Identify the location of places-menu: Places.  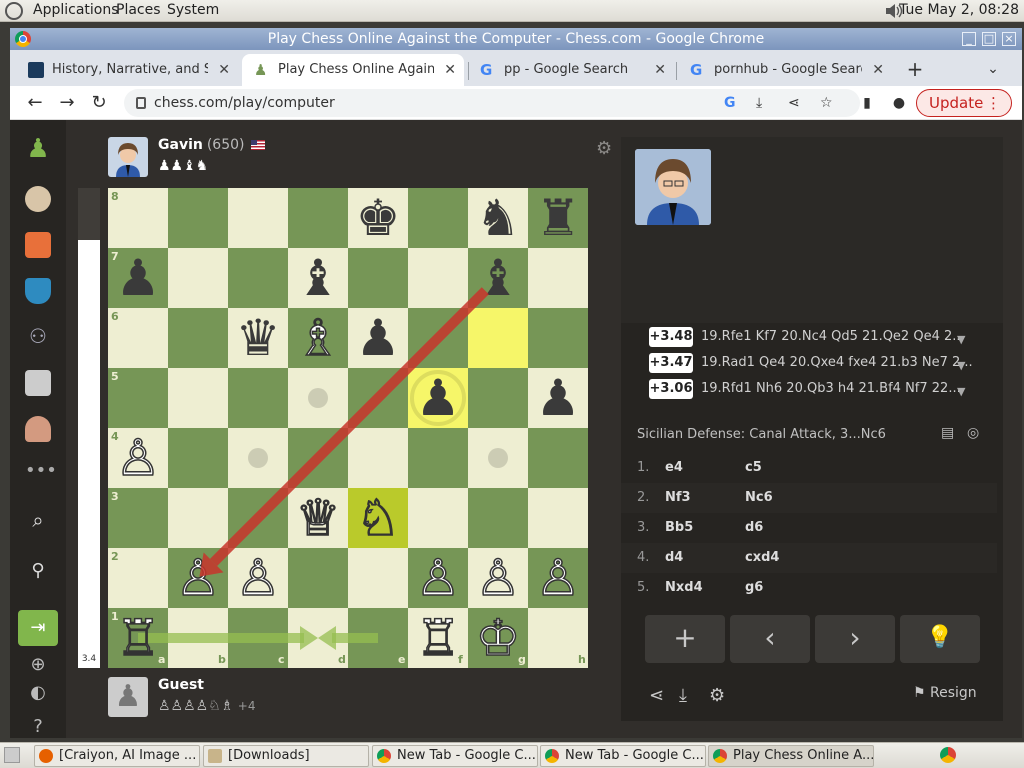
(138, 10).